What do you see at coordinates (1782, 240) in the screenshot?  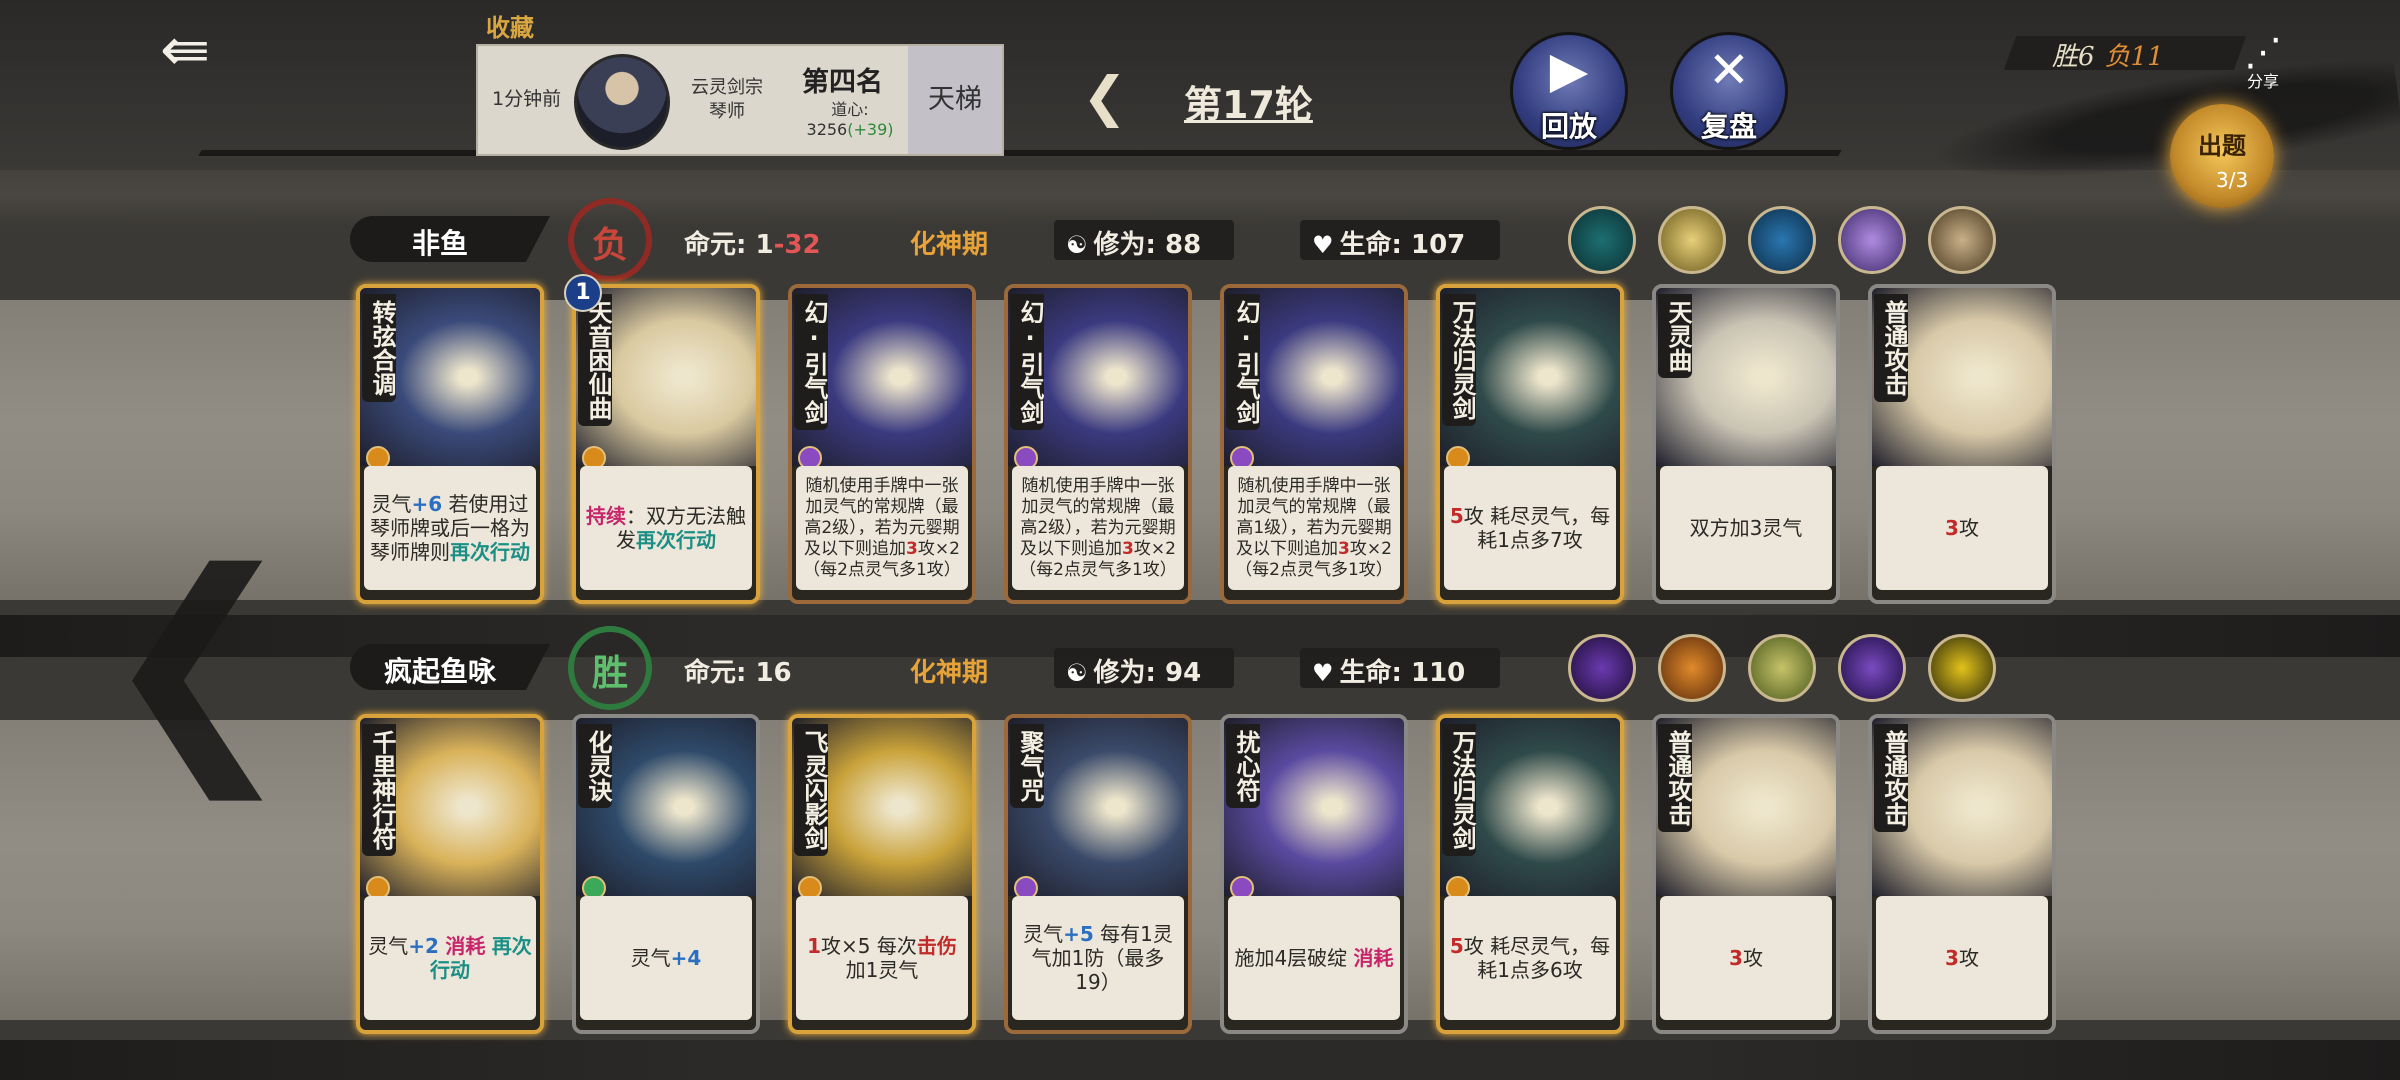 I see `taiji-buff-icon` at bounding box center [1782, 240].